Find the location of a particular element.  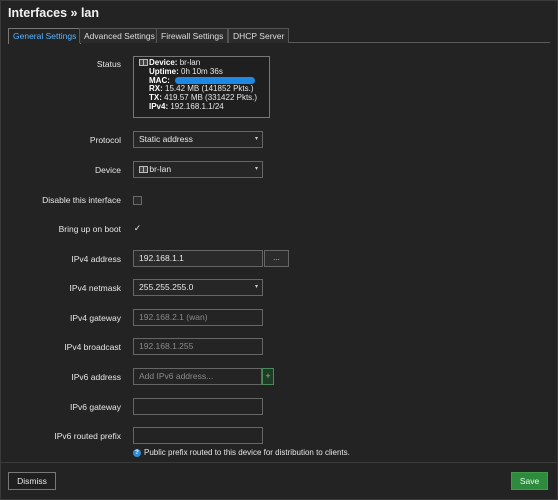

tab-dhcp-server: DHCP Server is located at coordinates (259, 35).